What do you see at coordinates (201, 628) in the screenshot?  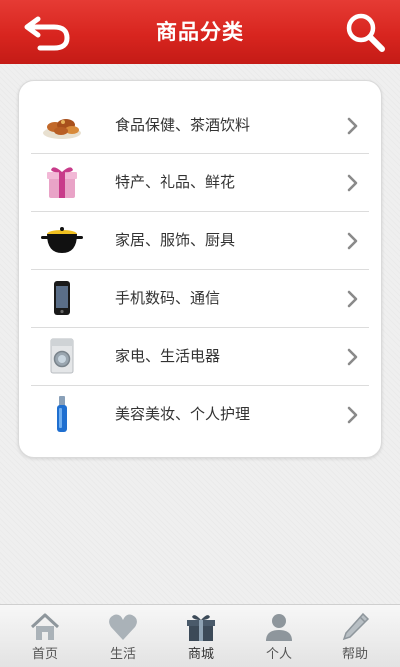 I see `gift-icon` at bounding box center [201, 628].